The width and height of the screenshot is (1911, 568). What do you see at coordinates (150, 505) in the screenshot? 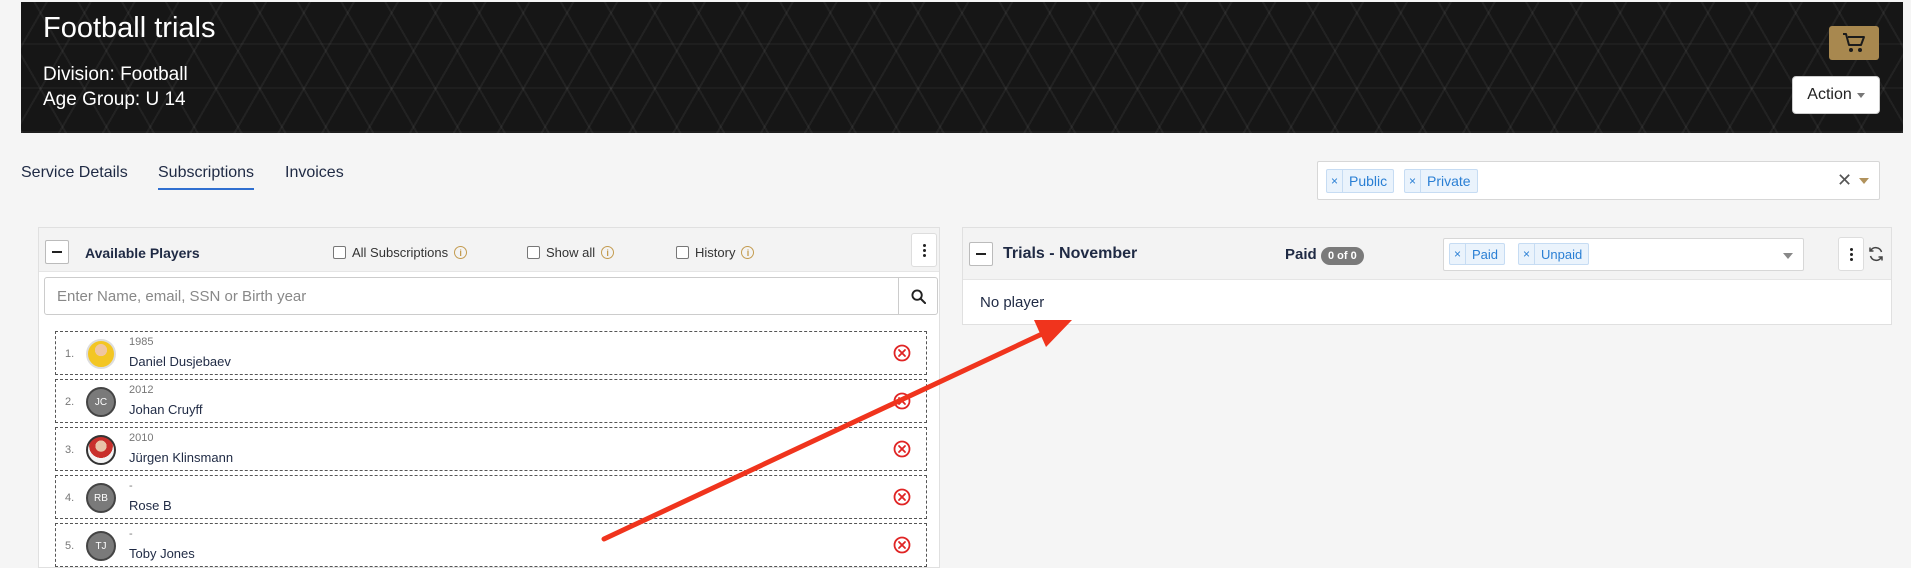
I see `player-name: Rose B` at bounding box center [150, 505].